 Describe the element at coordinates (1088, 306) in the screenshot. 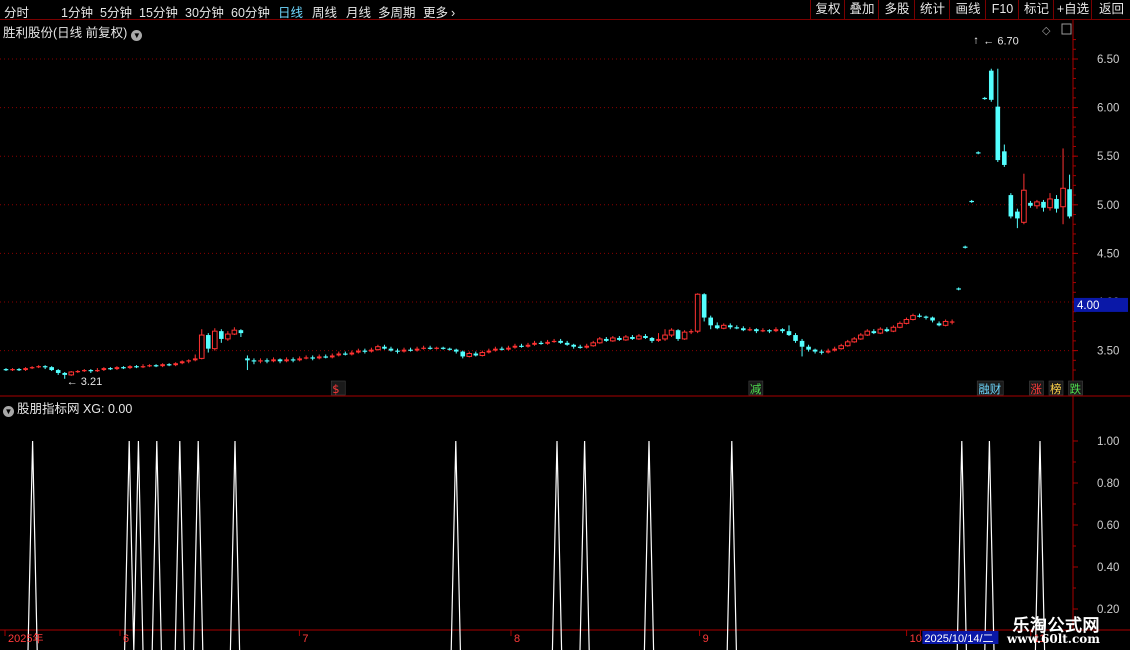

I see `current-price-label: 4.00` at that location.